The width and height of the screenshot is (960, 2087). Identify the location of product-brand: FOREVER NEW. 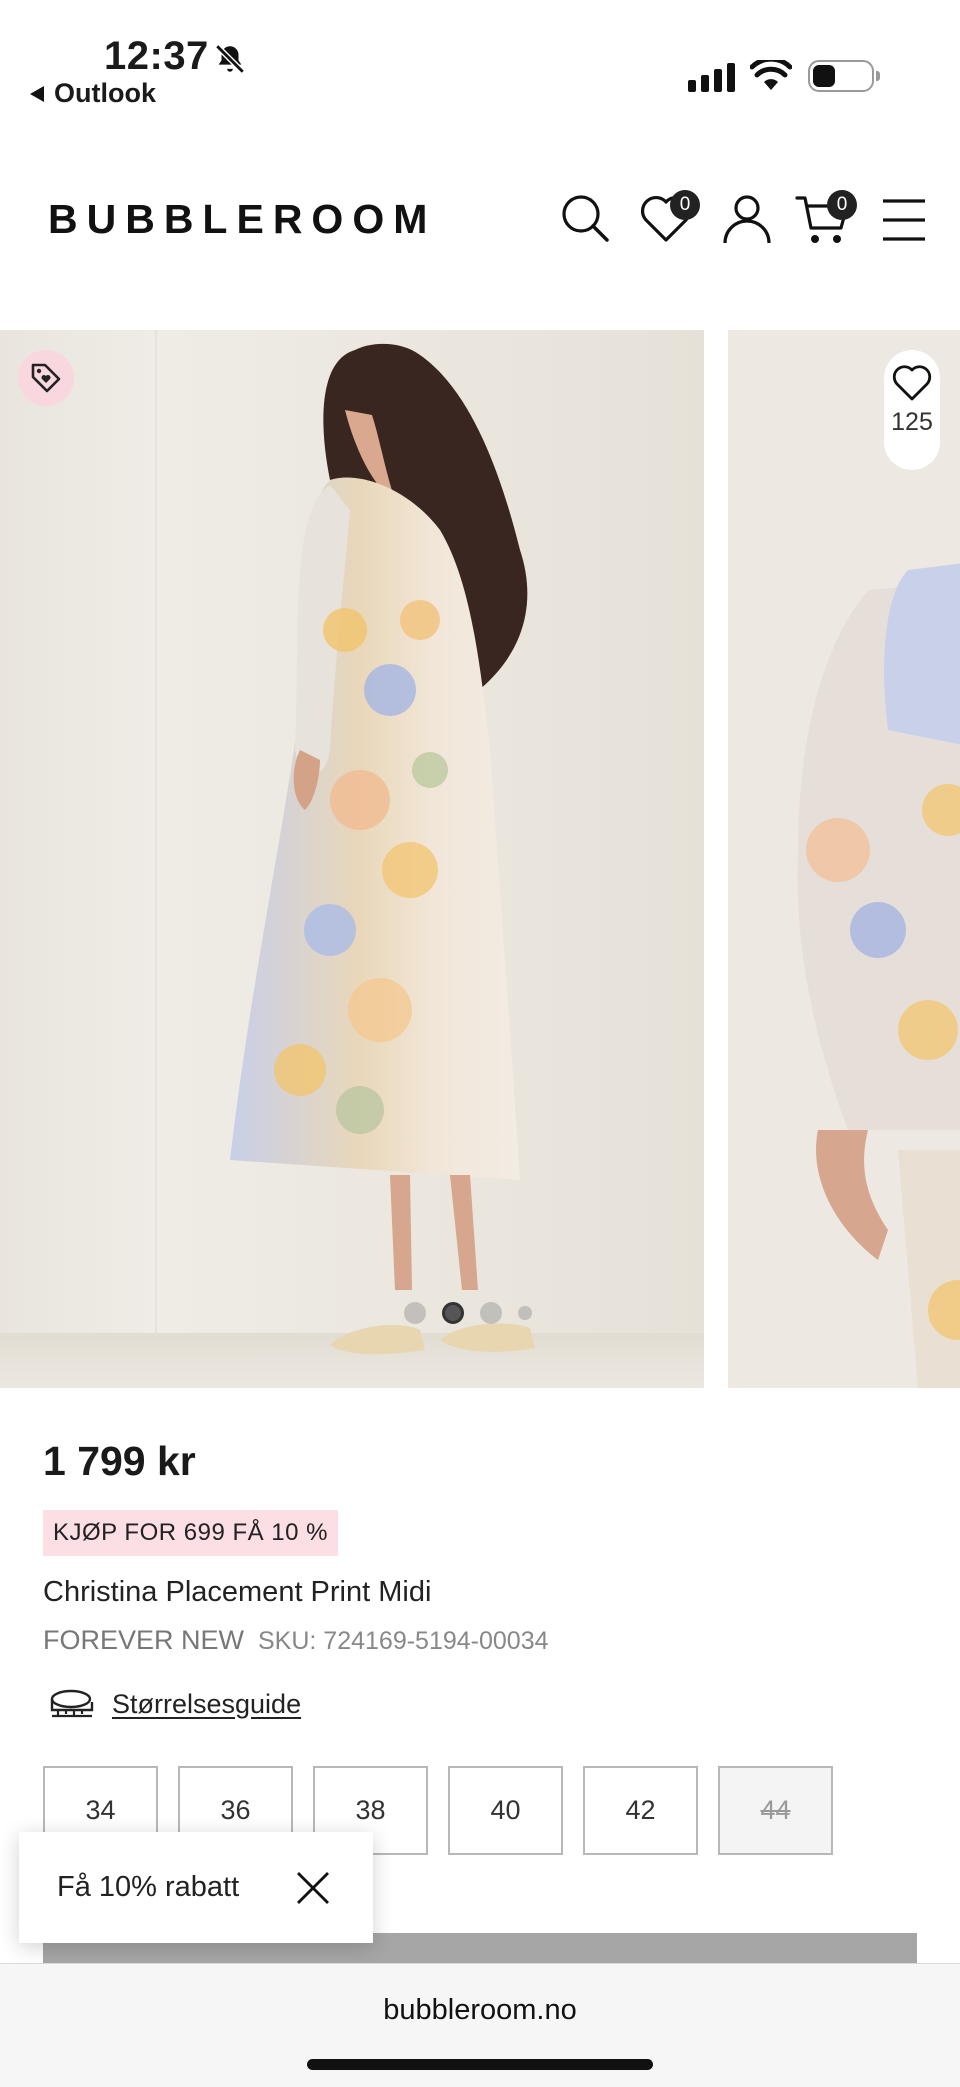
(143, 1640).